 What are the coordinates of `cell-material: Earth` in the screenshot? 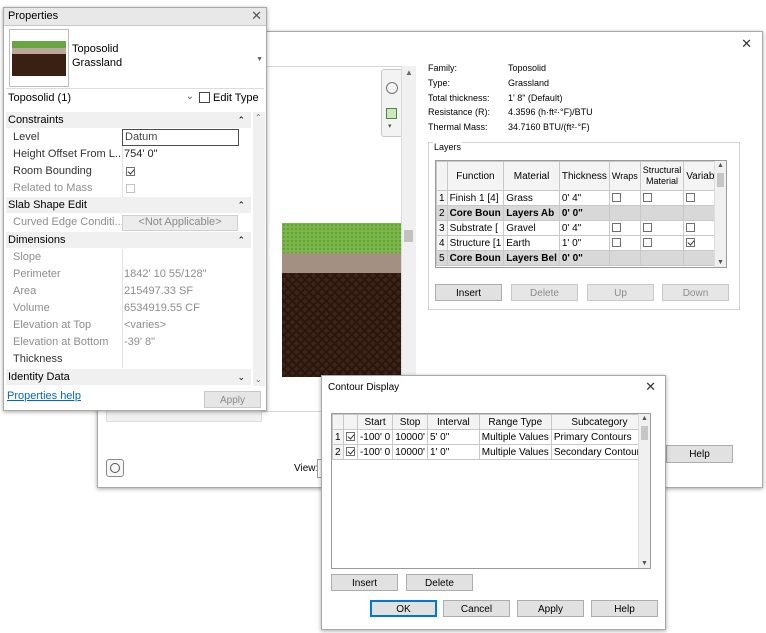 It's located at (531, 243).